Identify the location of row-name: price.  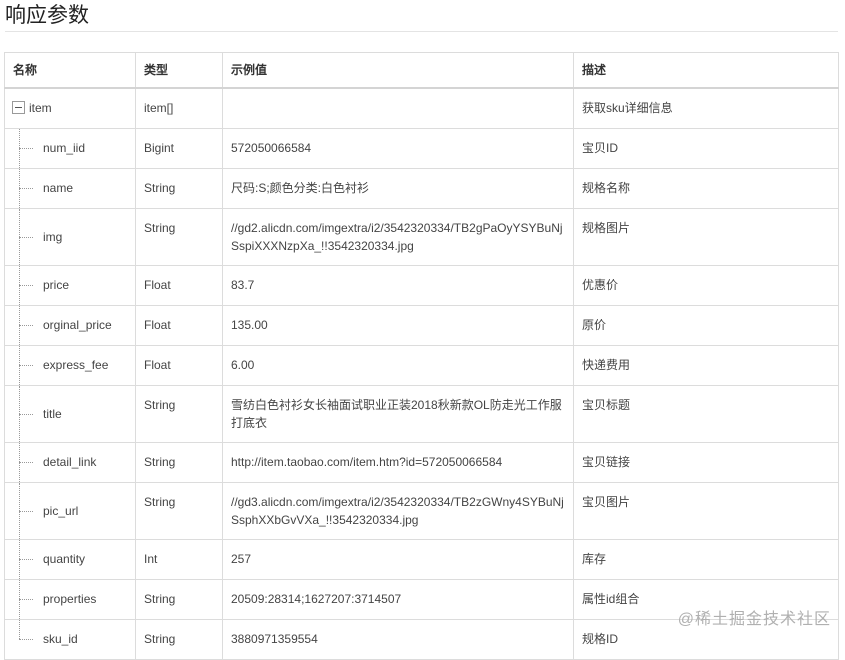
(56, 285).